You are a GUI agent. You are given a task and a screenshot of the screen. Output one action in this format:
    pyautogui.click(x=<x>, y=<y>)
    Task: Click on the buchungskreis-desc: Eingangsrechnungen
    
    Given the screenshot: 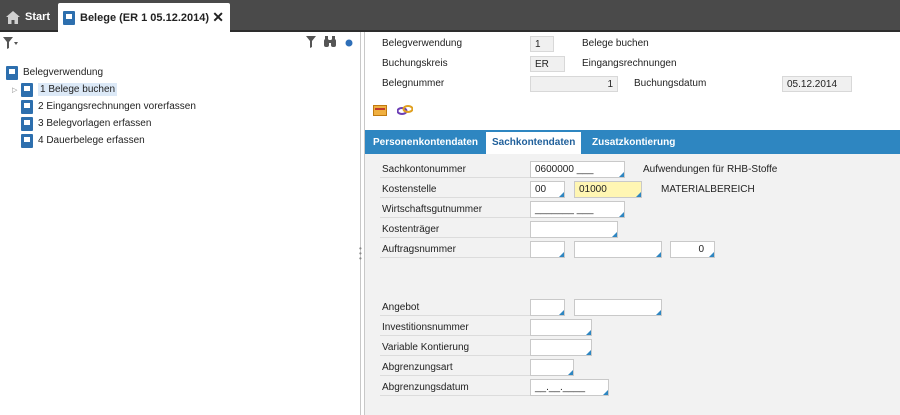 What is the action you would take?
    pyautogui.click(x=629, y=63)
    